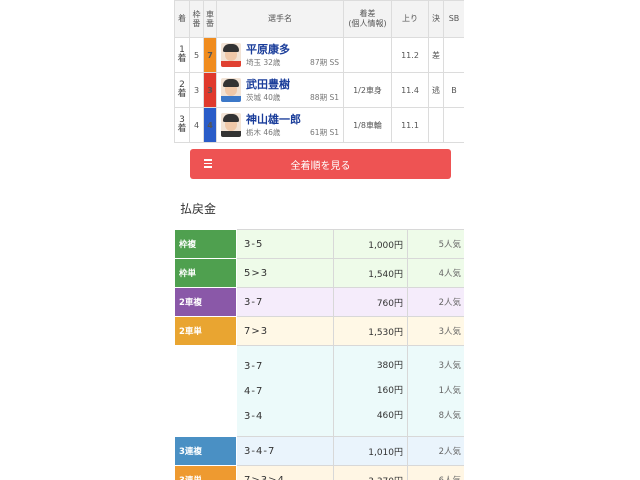 The image size is (640, 480). Describe the element at coordinates (294, 120) in the screenshot. I see `player-name: 神山雄一郎` at that location.